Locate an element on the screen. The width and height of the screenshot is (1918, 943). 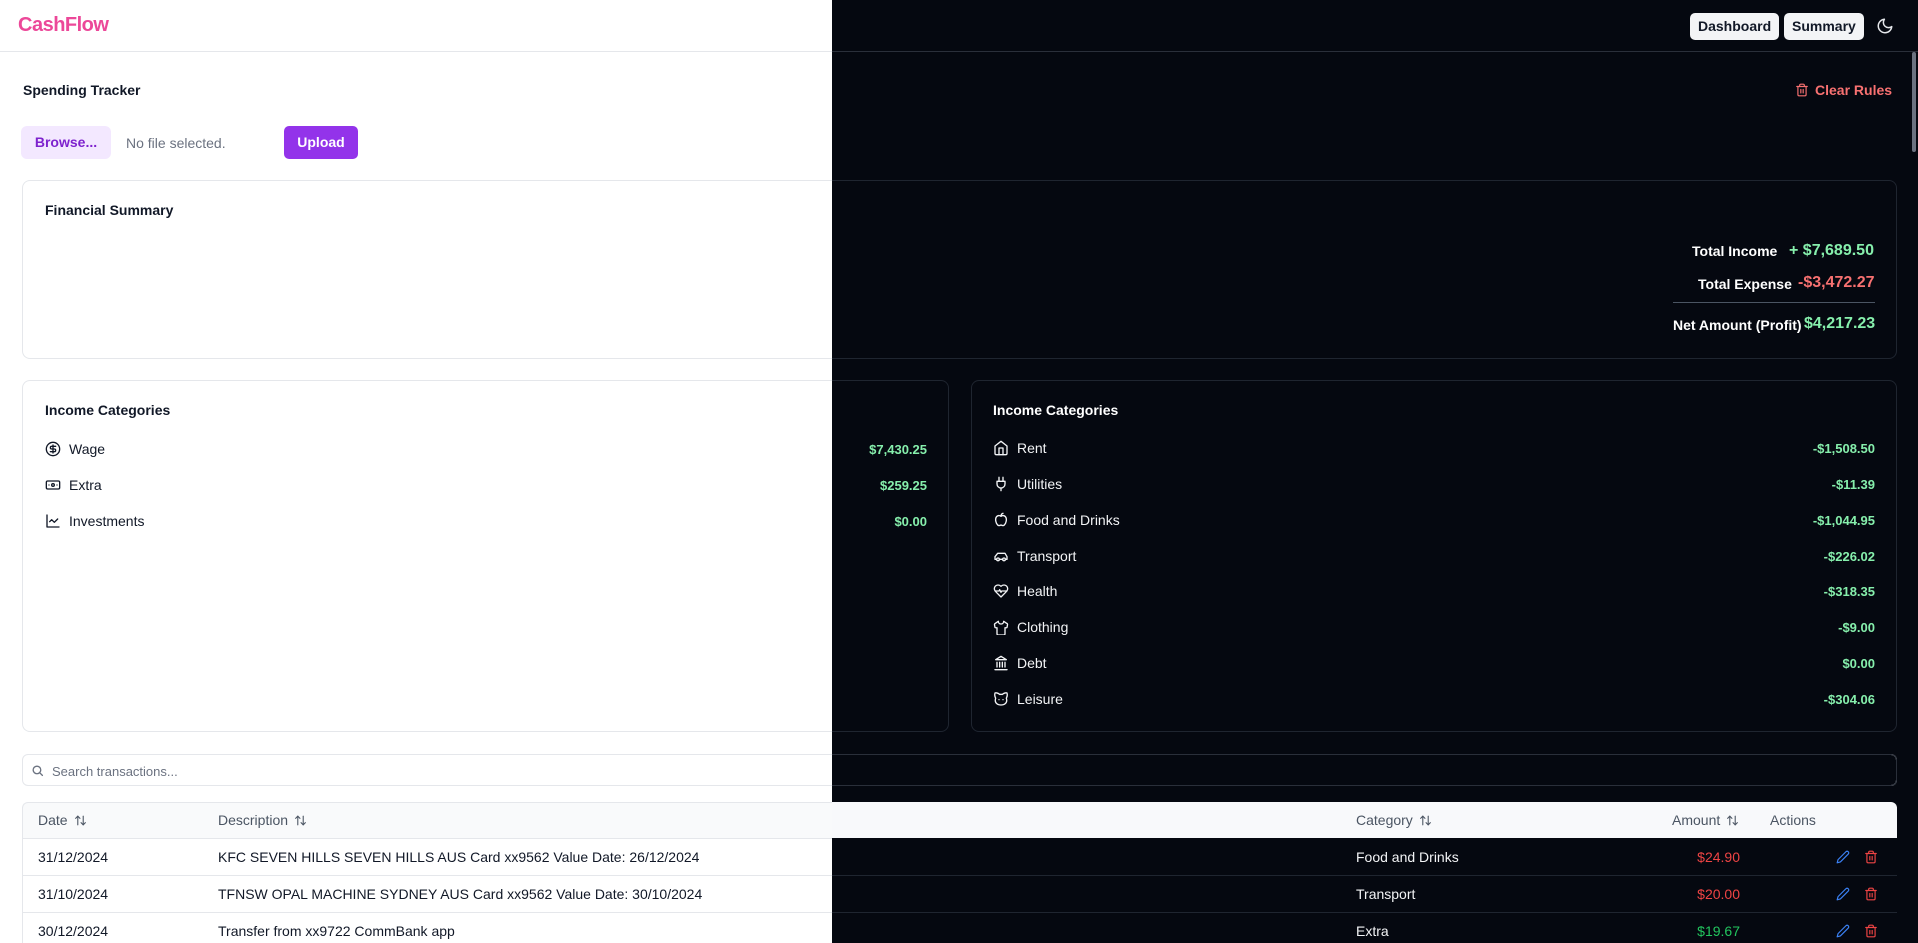
column-header-actions: Actions is located at coordinates (1793, 820).